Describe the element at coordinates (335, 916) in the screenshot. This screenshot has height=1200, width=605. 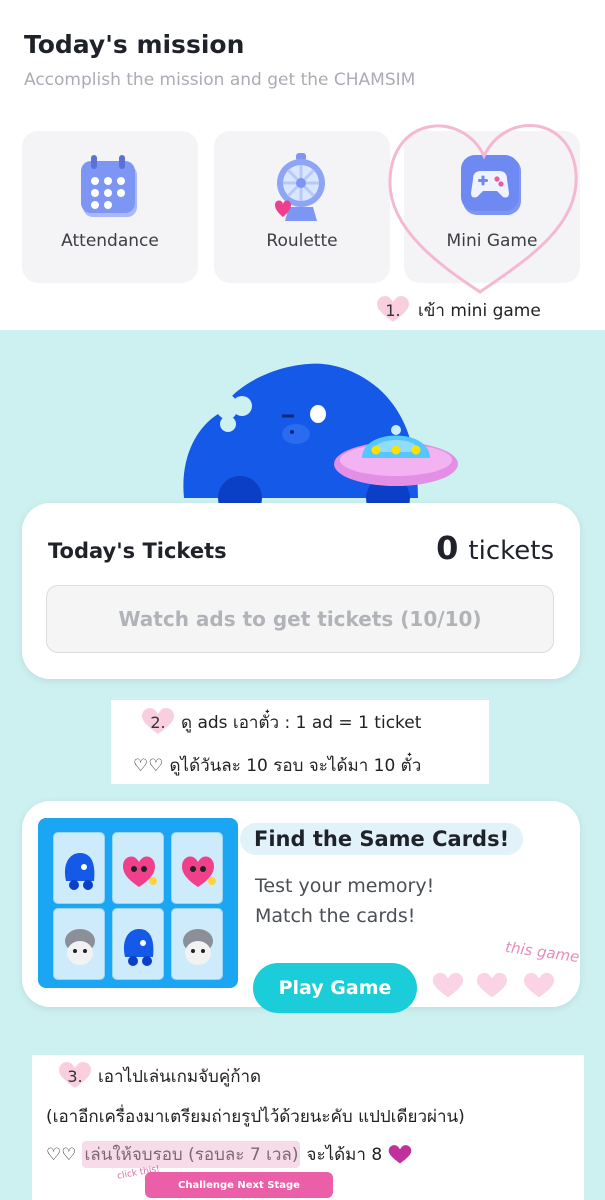
I see `game-desc-line: Match the cards!` at that location.